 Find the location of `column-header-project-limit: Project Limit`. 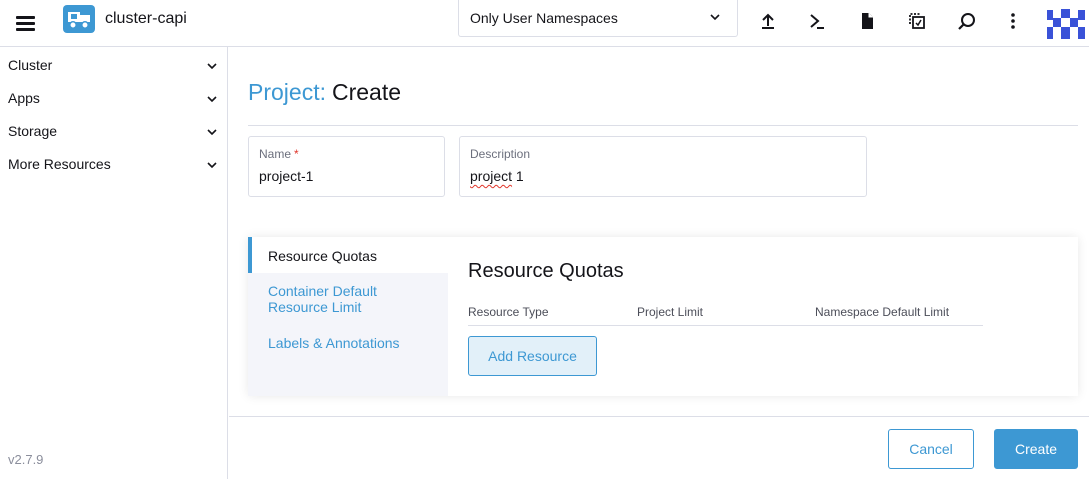

column-header-project-limit: Project Limit is located at coordinates (670, 312).